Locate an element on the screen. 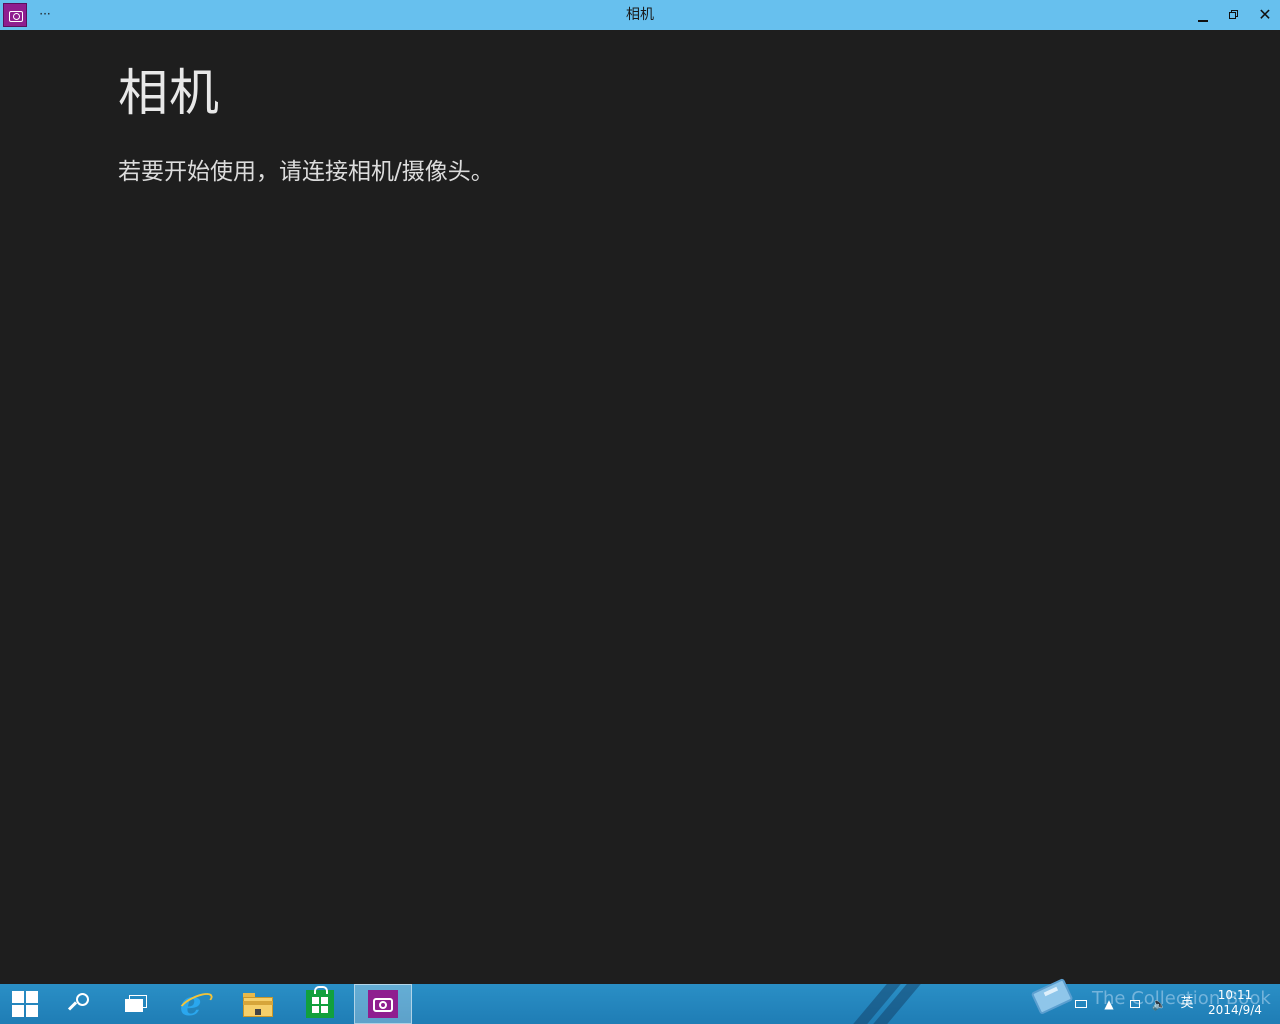 The image size is (1280, 1024). taskbar-clock: 10:11 2014/9/4 is located at coordinates (1235, 1003).